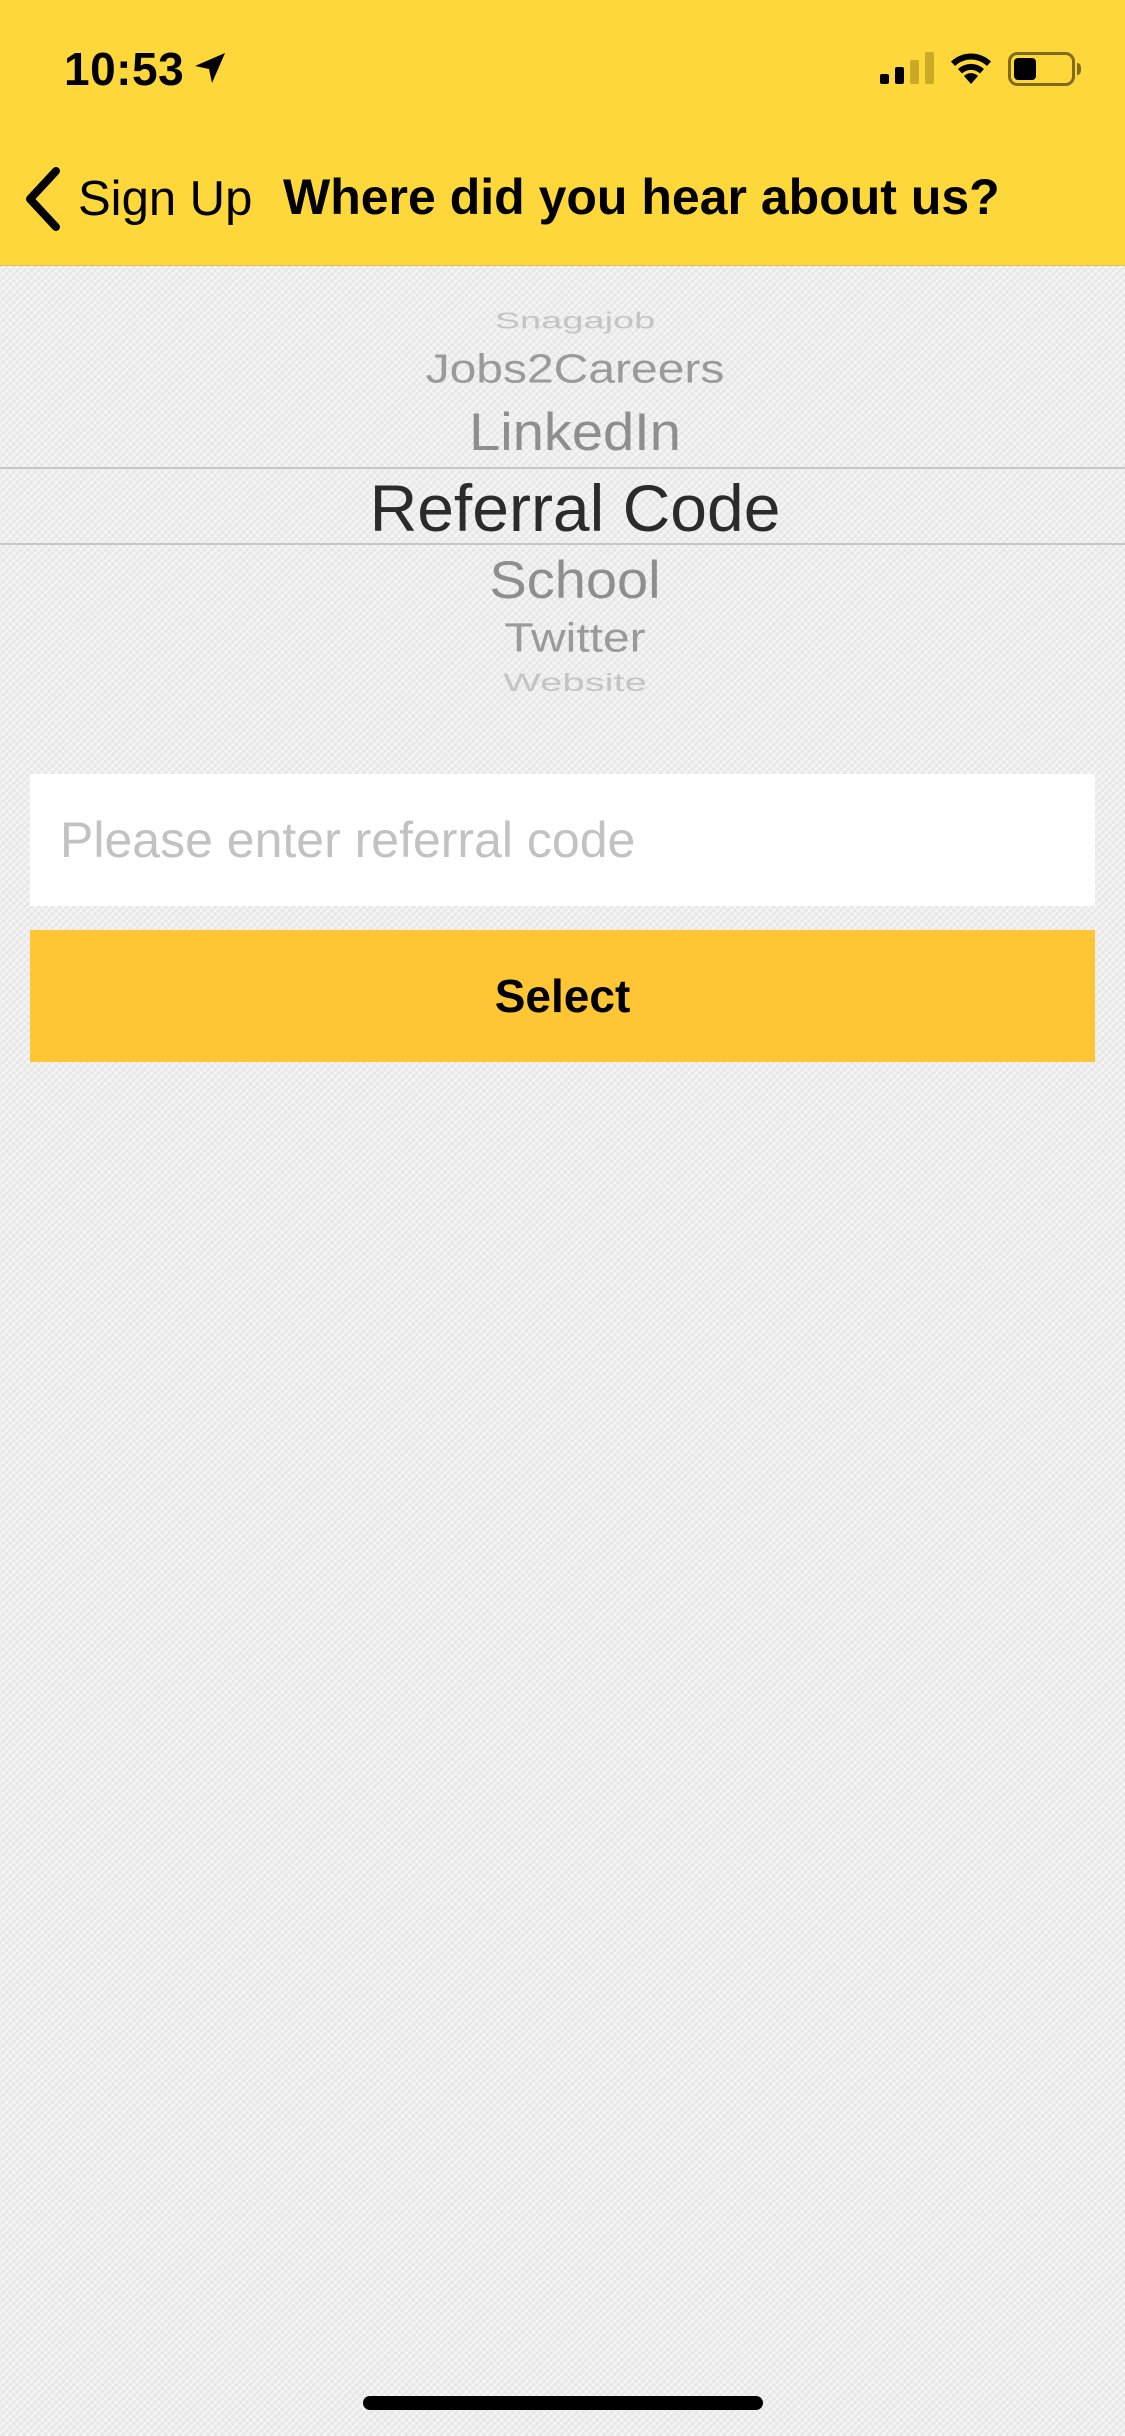  Describe the element at coordinates (1044, 69) in the screenshot. I see `battery-icon` at that location.